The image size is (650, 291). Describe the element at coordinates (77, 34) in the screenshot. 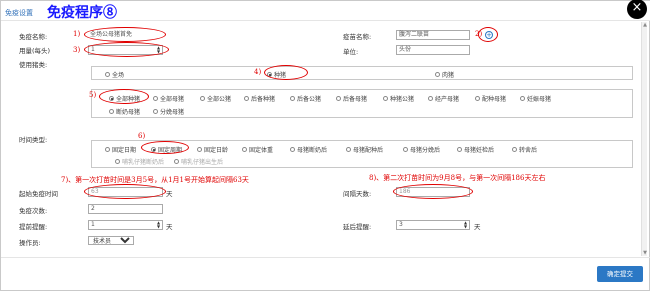

I see `annotation-1: 1)` at that location.